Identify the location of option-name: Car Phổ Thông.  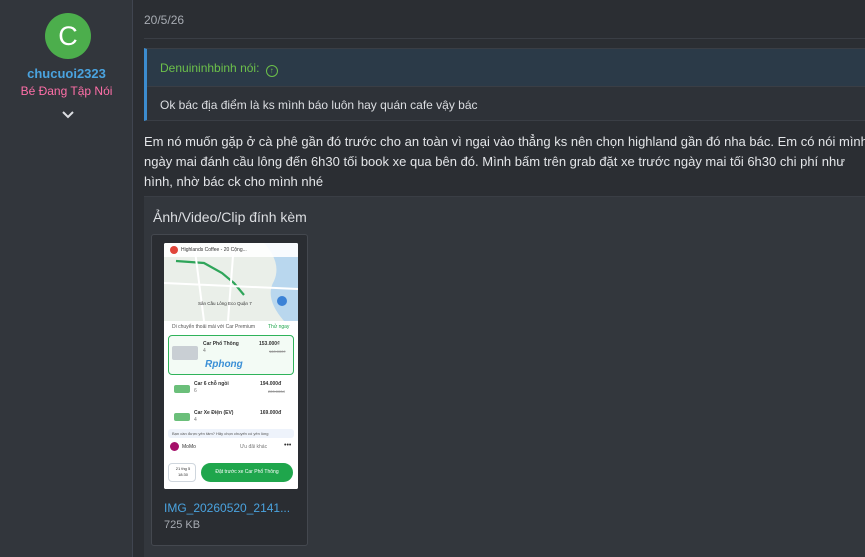
(221, 344).